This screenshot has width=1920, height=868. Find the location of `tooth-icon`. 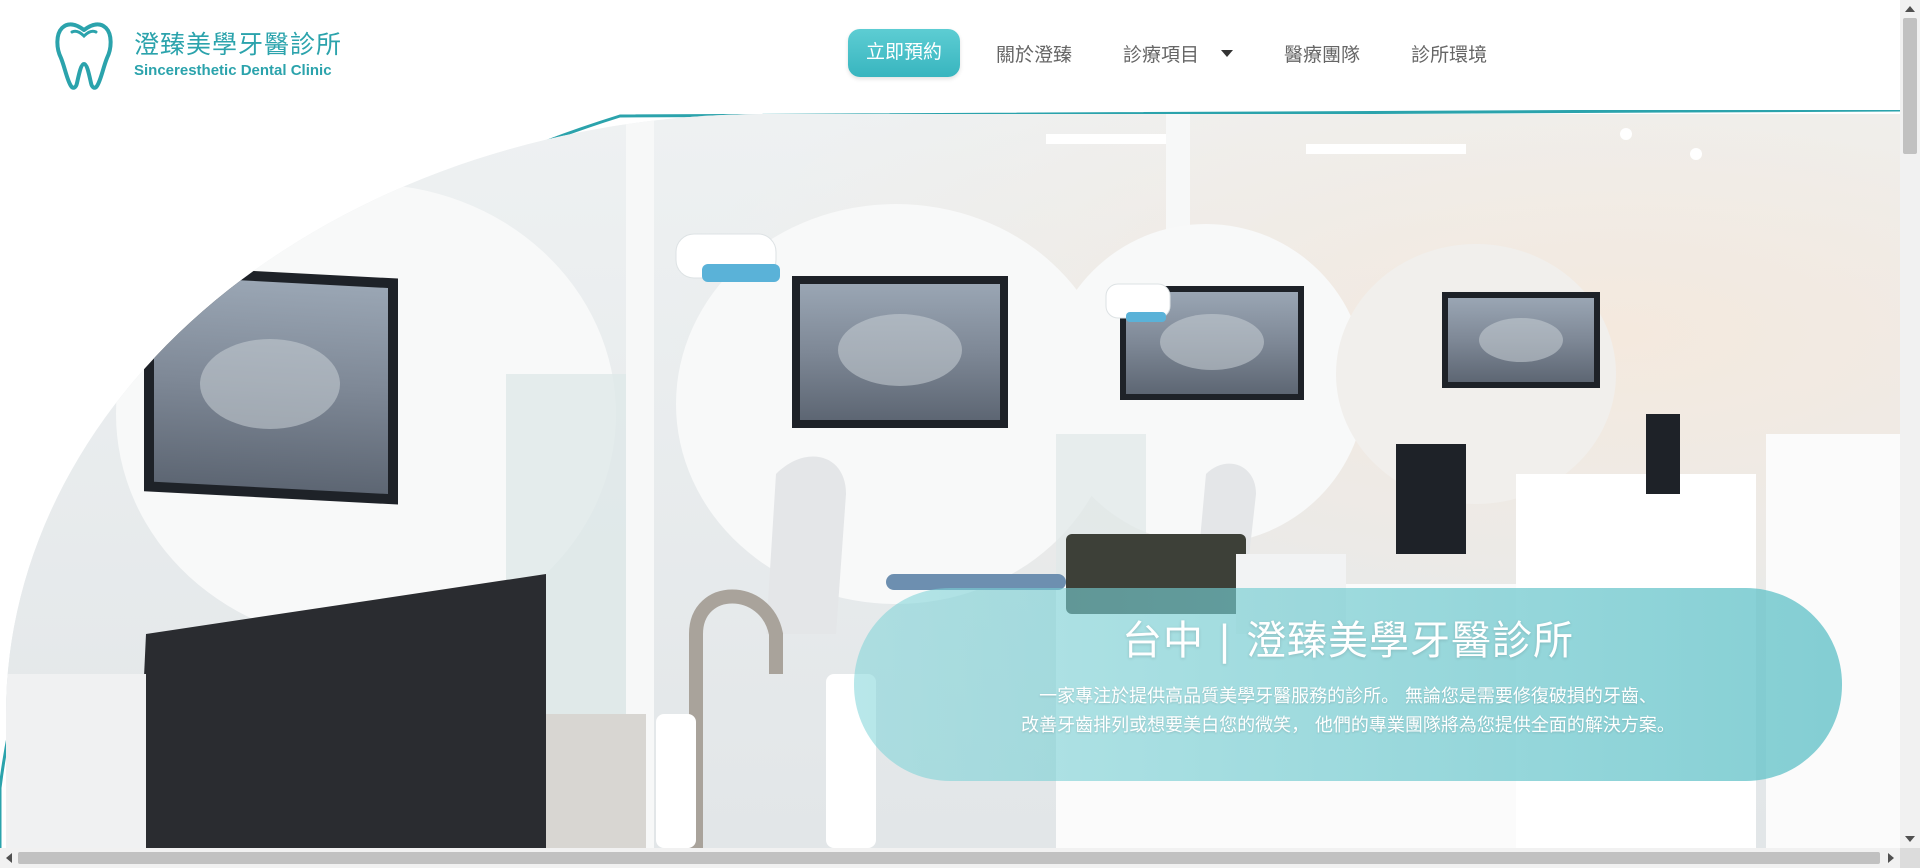

tooth-icon is located at coordinates (84, 56).